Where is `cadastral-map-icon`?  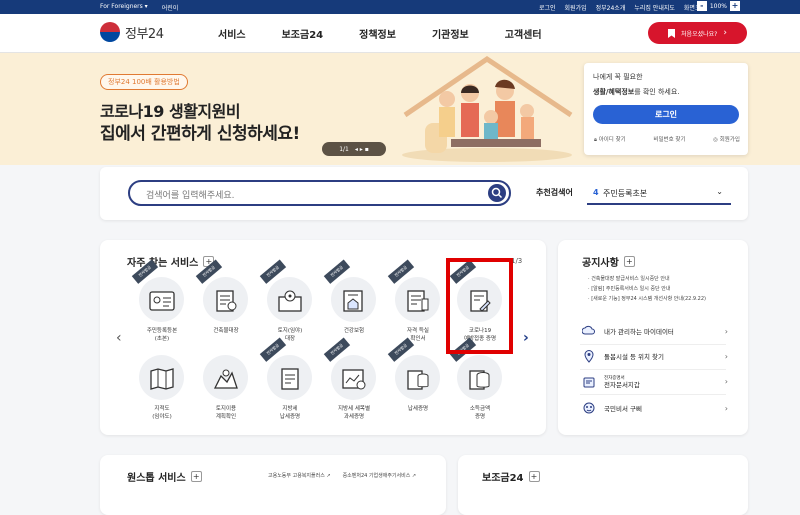
cadastral-map-icon is located at coordinates (162, 379).